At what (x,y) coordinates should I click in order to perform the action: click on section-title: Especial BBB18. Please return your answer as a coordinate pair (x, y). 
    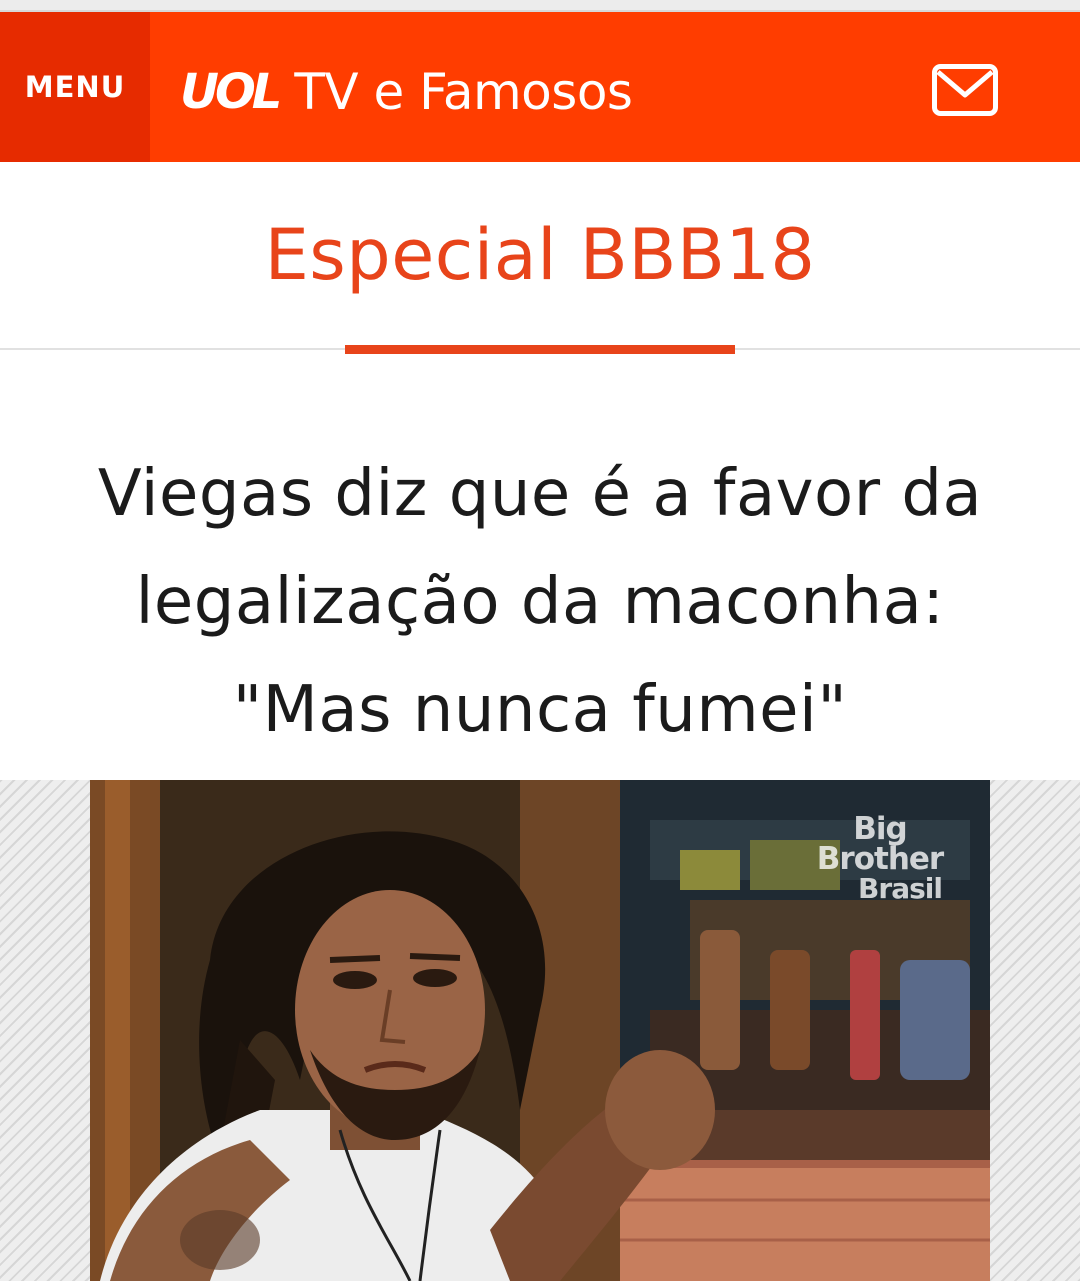
    Looking at the image, I should click on (540, 255).